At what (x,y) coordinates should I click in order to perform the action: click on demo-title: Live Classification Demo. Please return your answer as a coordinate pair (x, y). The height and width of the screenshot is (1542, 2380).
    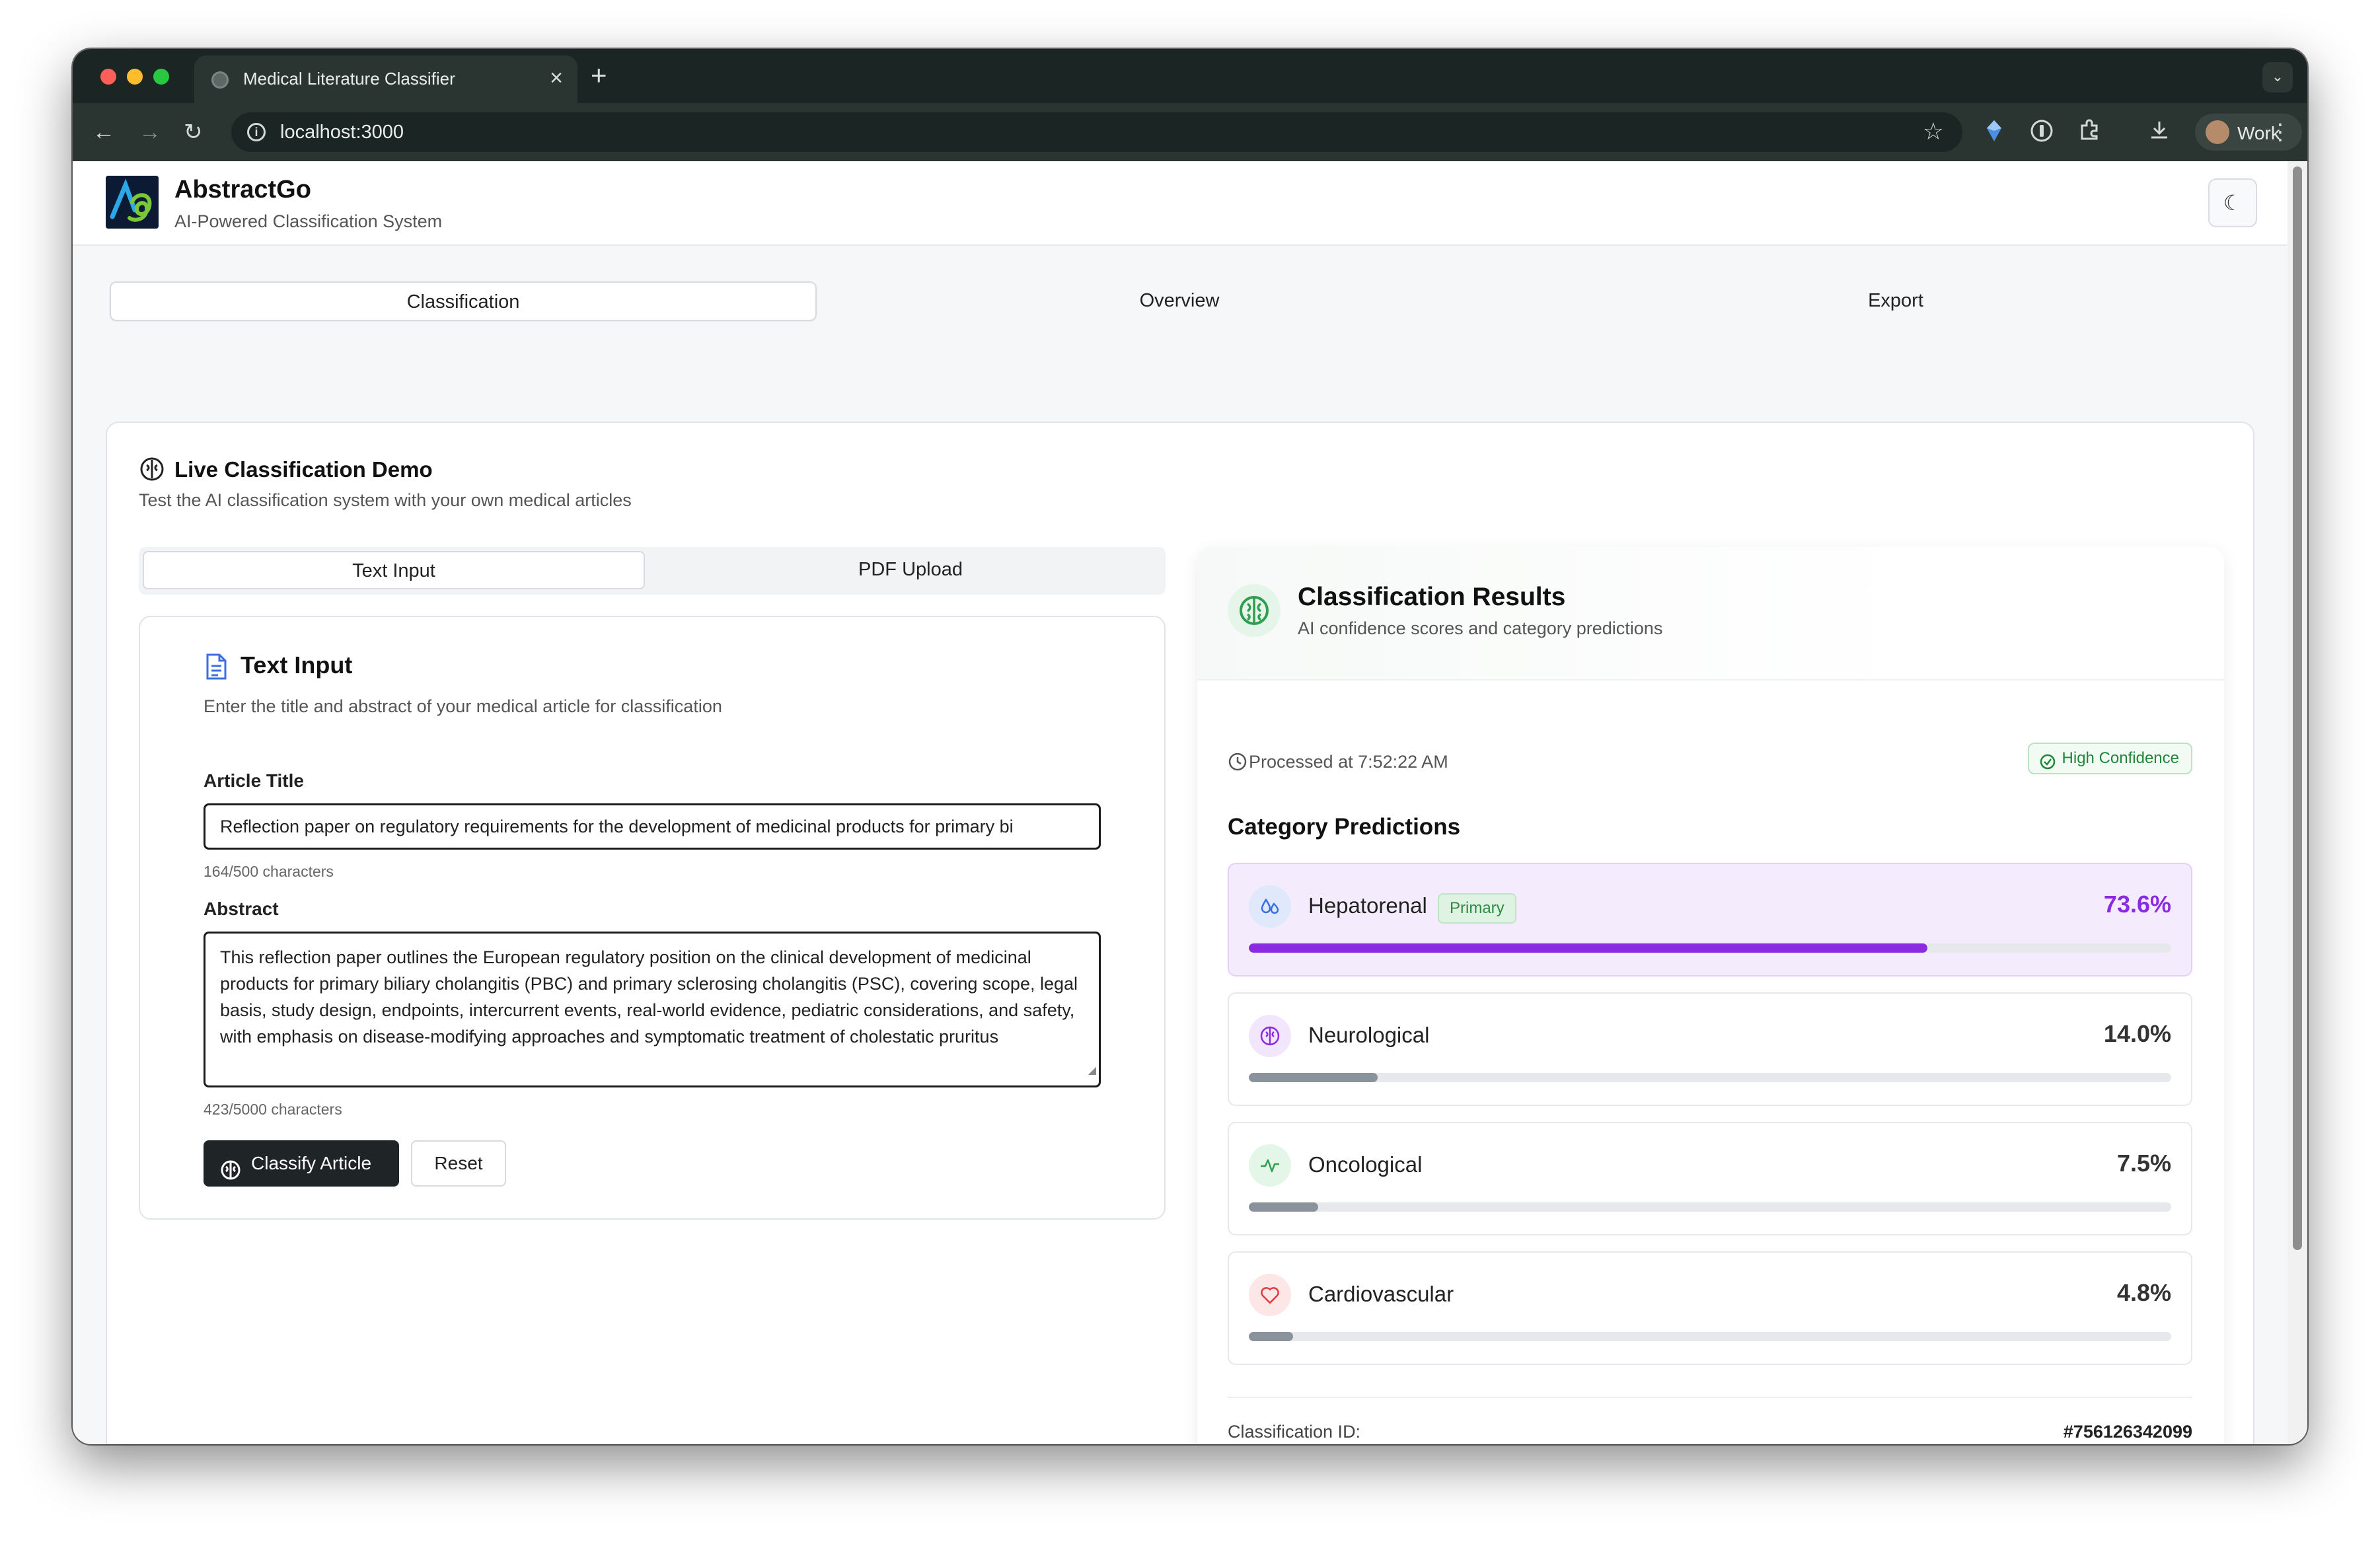
    Looking at the image, I should click on (303, 469).